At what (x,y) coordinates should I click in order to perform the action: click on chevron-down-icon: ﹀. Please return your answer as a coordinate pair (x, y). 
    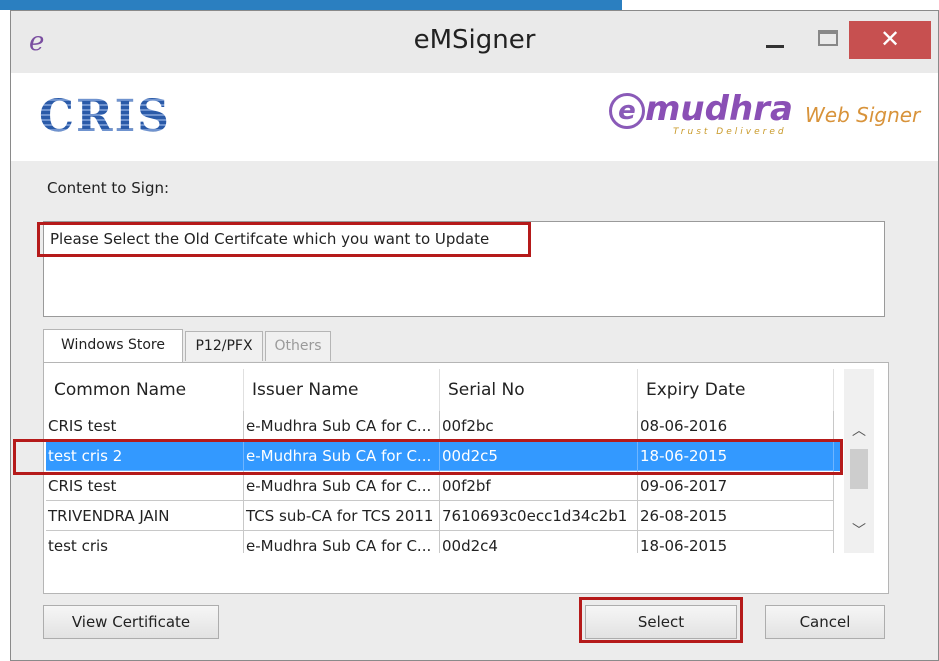
    Looking at the image, I should click on (859, 531).